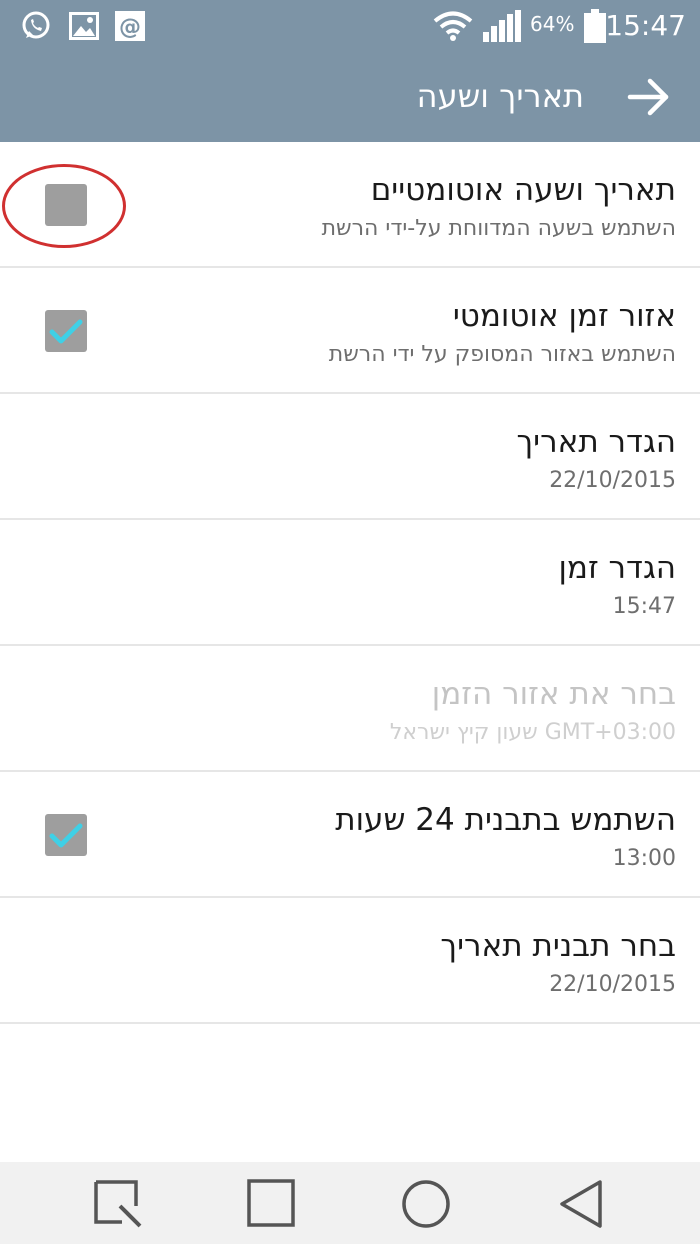 Image resolution: width=700 pixels, height=1244 pixels. What do you see at coordinates (350, 457) in the screenshot?
I see `setting-set-date: הגדר תאריך 22/10/2015` at bounding box center [350, 457].